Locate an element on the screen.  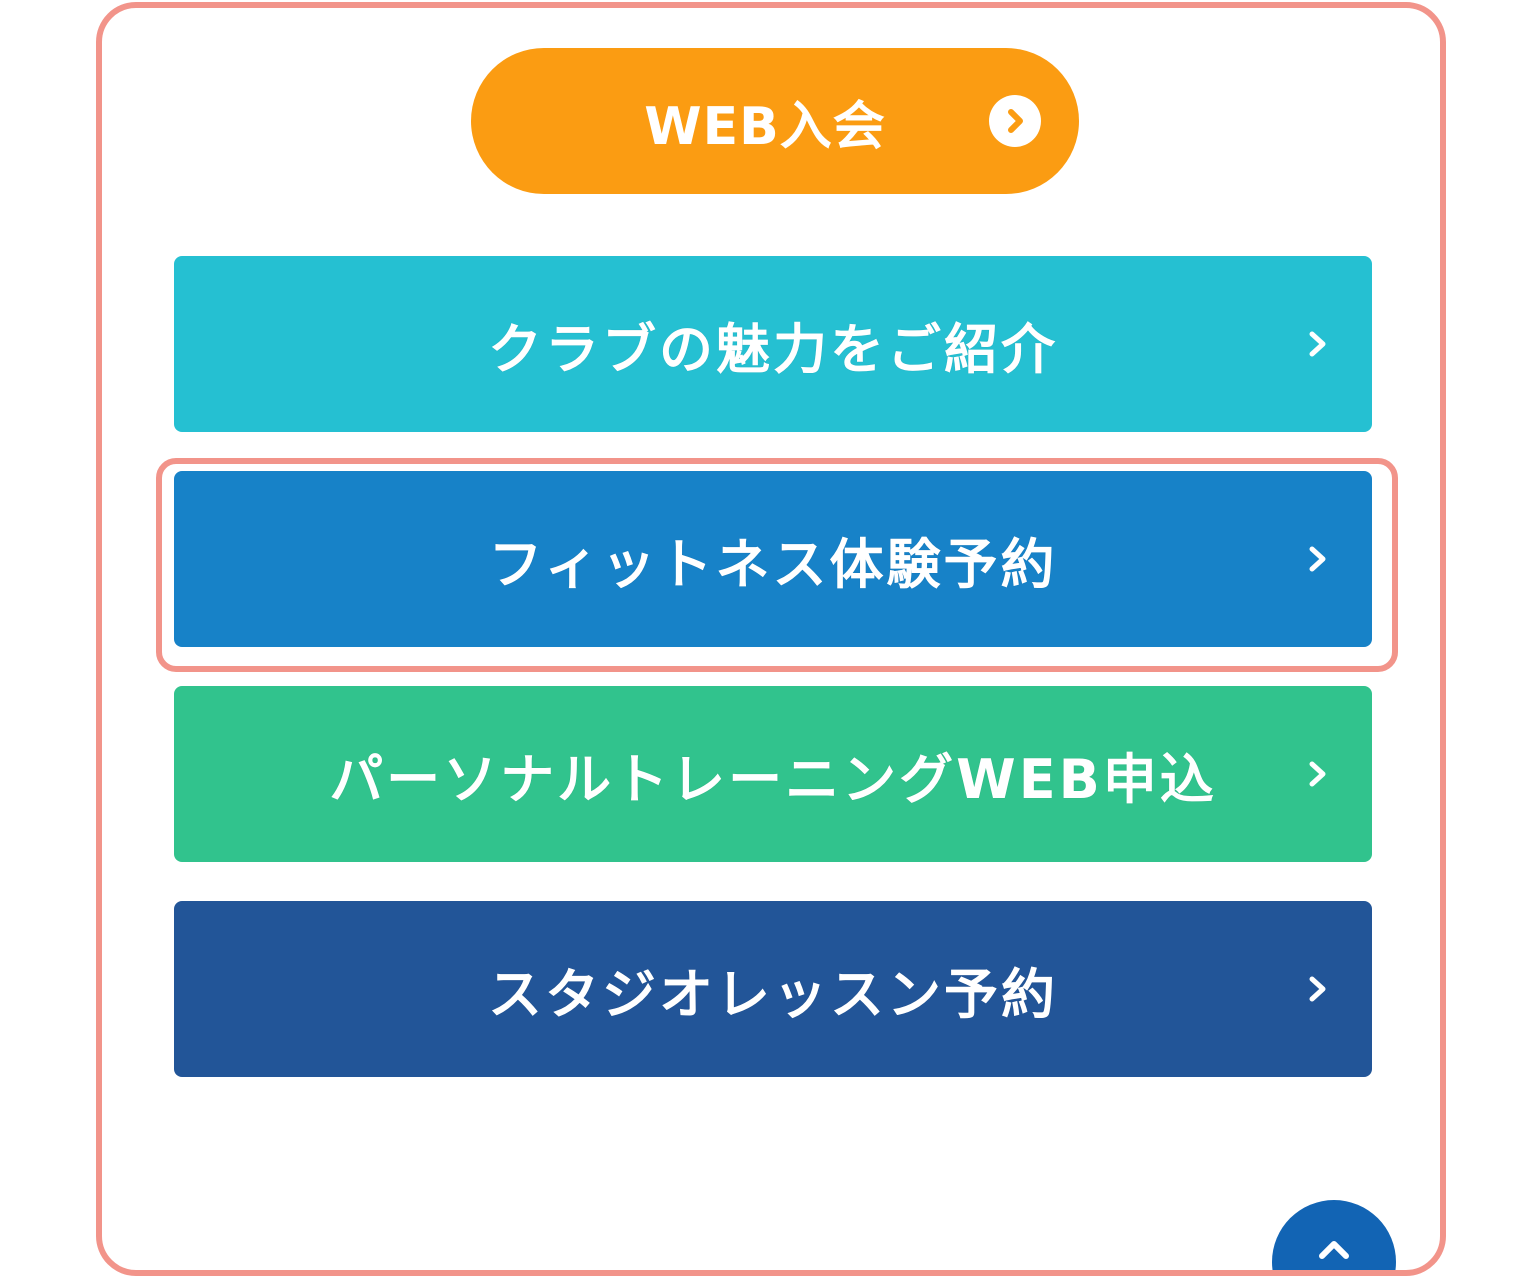
personal-training-button: パーソナルトレーニングWEB申込 is located at coordinates (773, 774).